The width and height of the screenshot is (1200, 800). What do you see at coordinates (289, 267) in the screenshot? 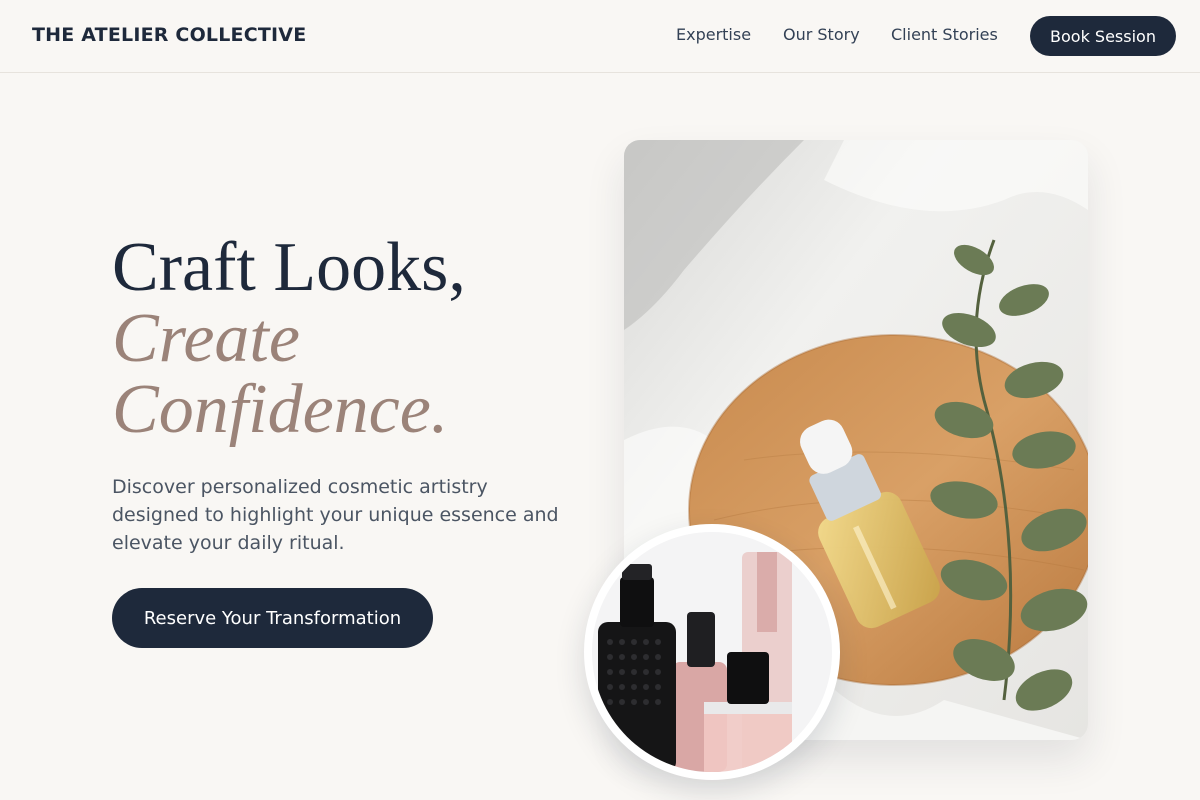
I see `headline-line-1: Craft Looks,` at bounding box center [289, 267].